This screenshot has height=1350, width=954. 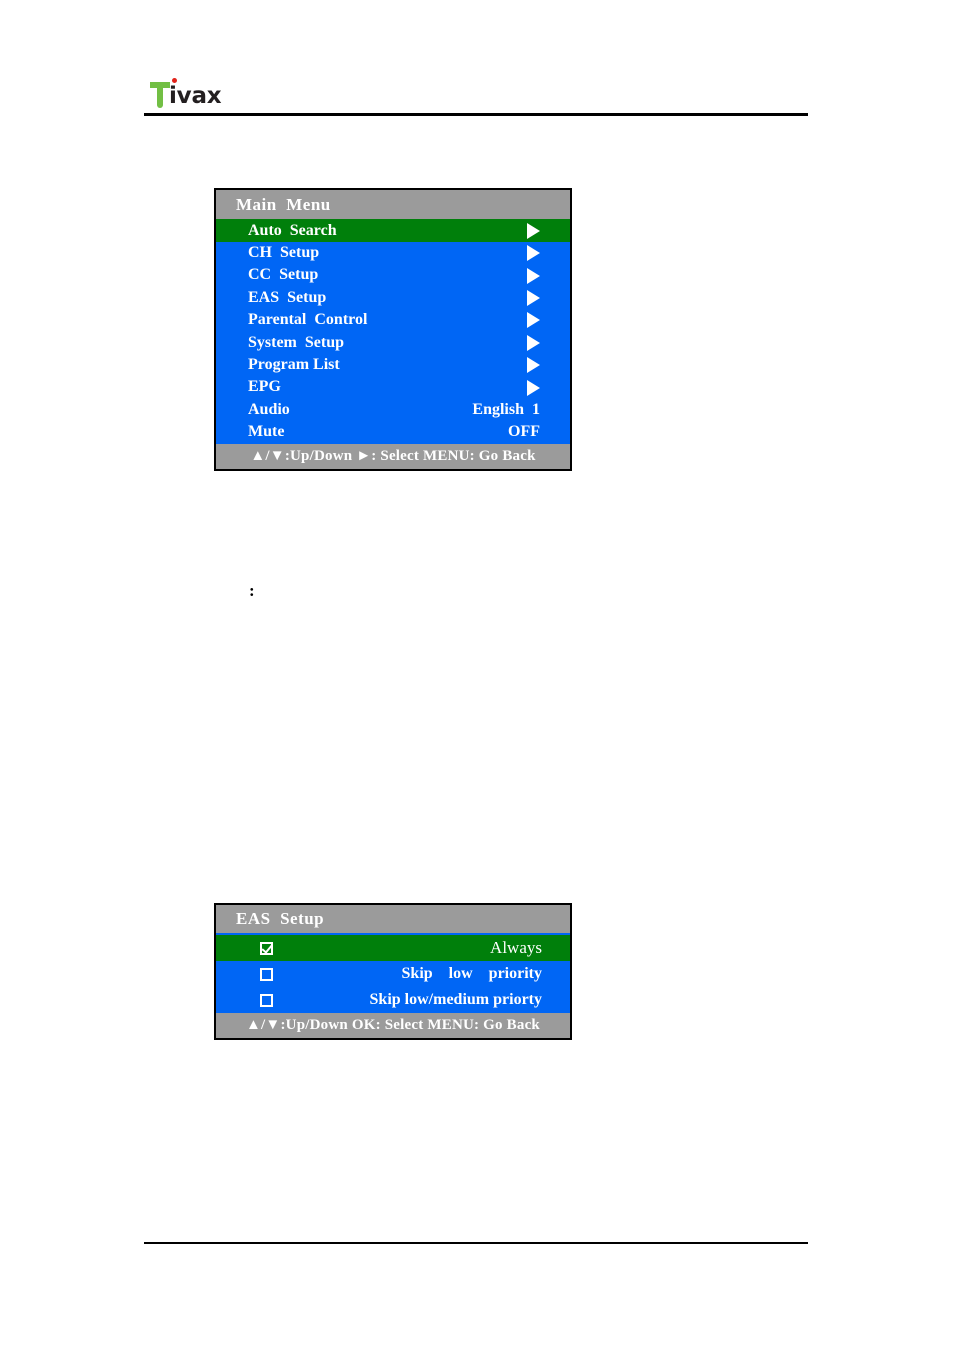 What do you see at coordinates (266, 948) in the screenshot?
I see `checkbox-checked-icon` at bounding box center [266, 948].